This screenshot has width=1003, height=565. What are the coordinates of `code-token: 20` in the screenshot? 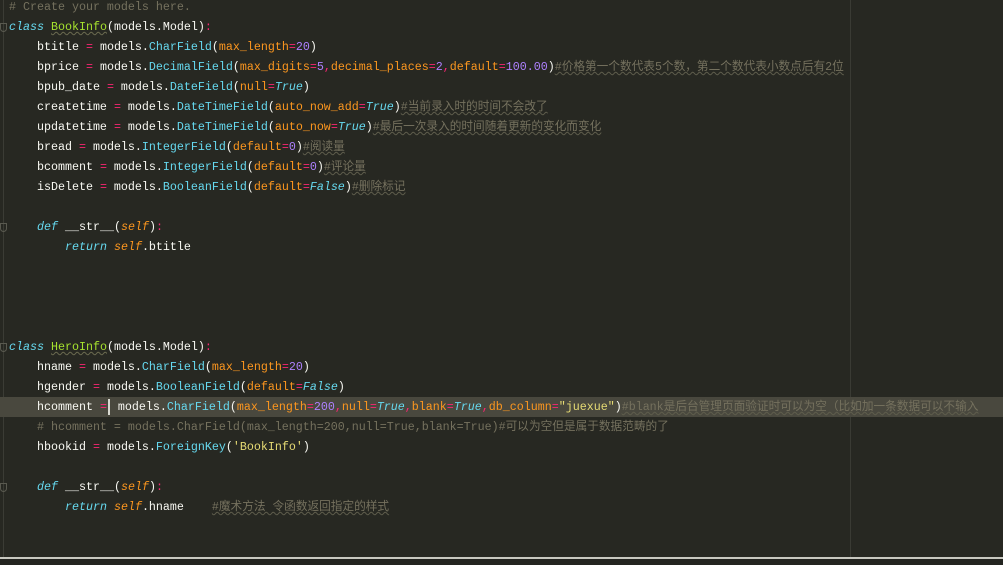 It's located at (295, 367).